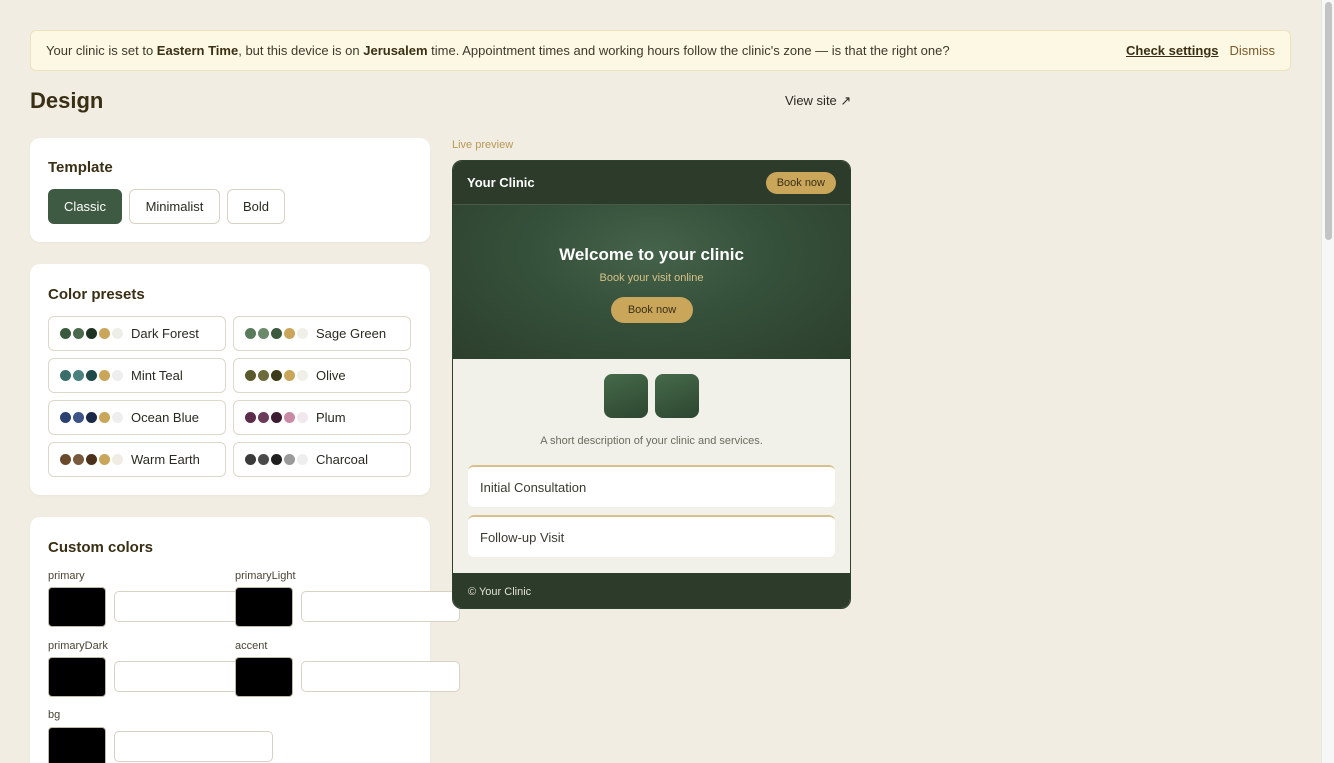 Image resolution: width=1334 pixels, height=763 pixels. Describe the element at coordinates (800, 182) in the screenshot. I see `preview-nav-book-button: Book now` at that location.